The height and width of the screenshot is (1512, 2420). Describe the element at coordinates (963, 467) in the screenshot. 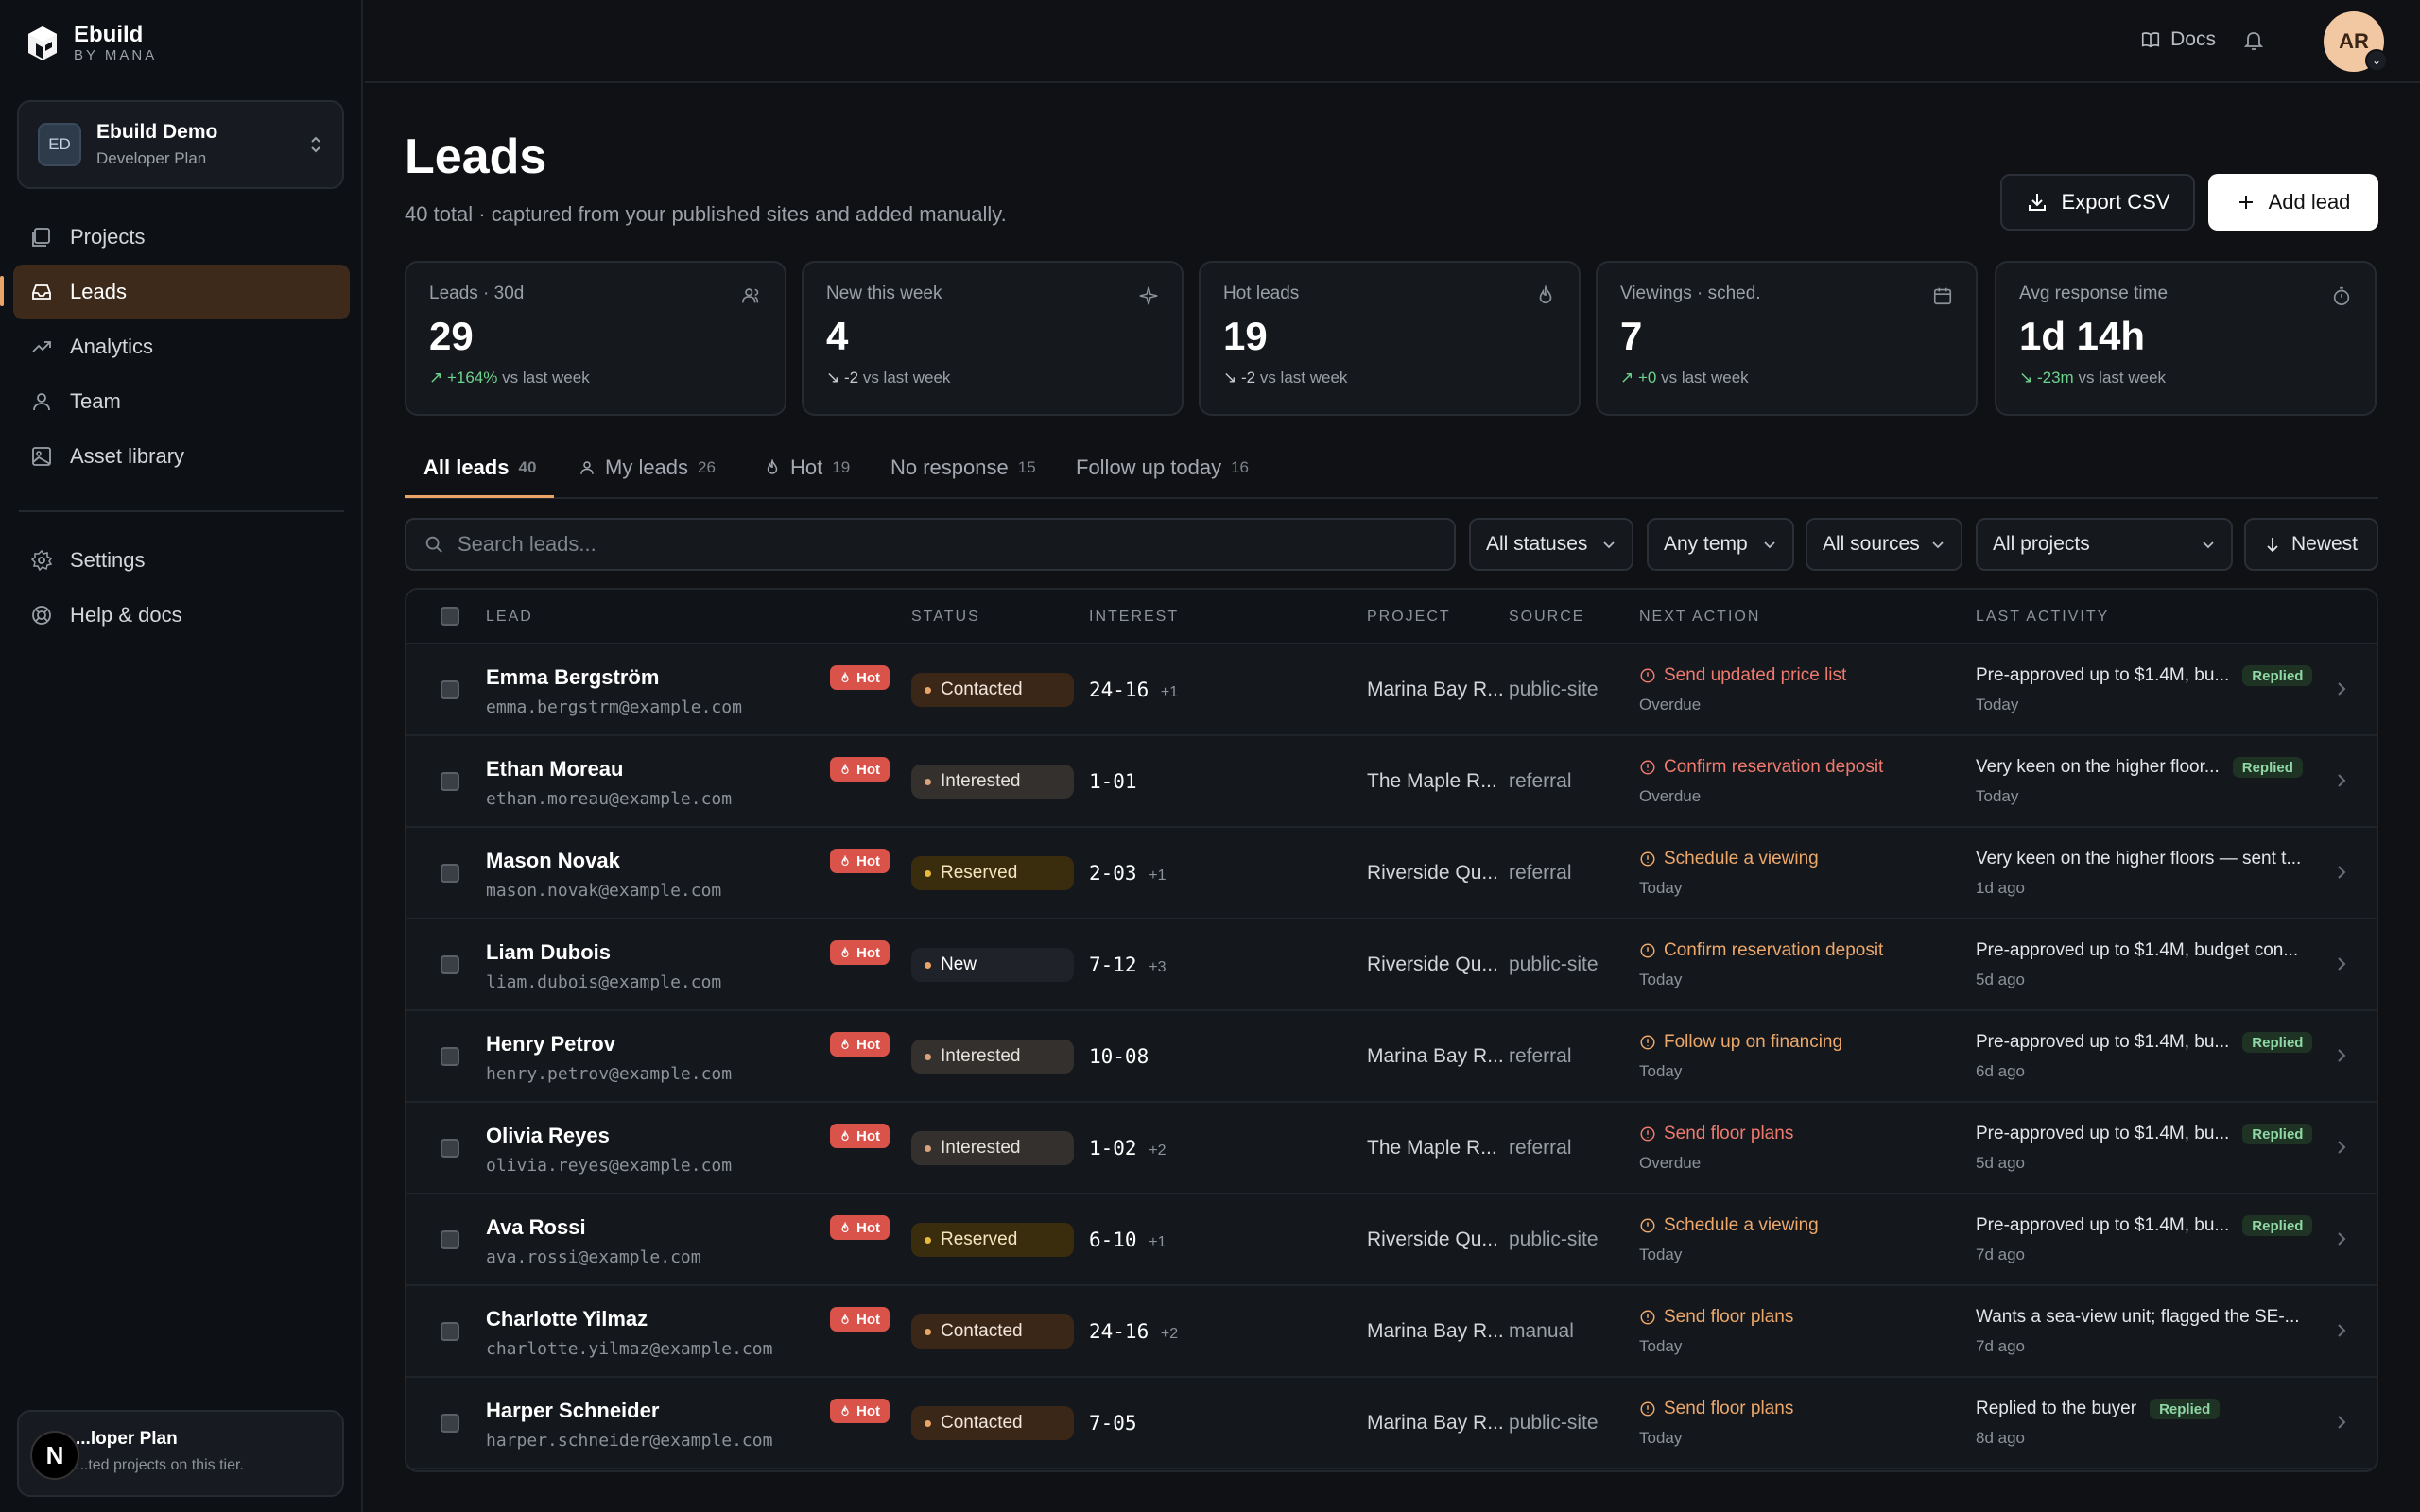

I see `tab-no-response: No response 15` at that location.